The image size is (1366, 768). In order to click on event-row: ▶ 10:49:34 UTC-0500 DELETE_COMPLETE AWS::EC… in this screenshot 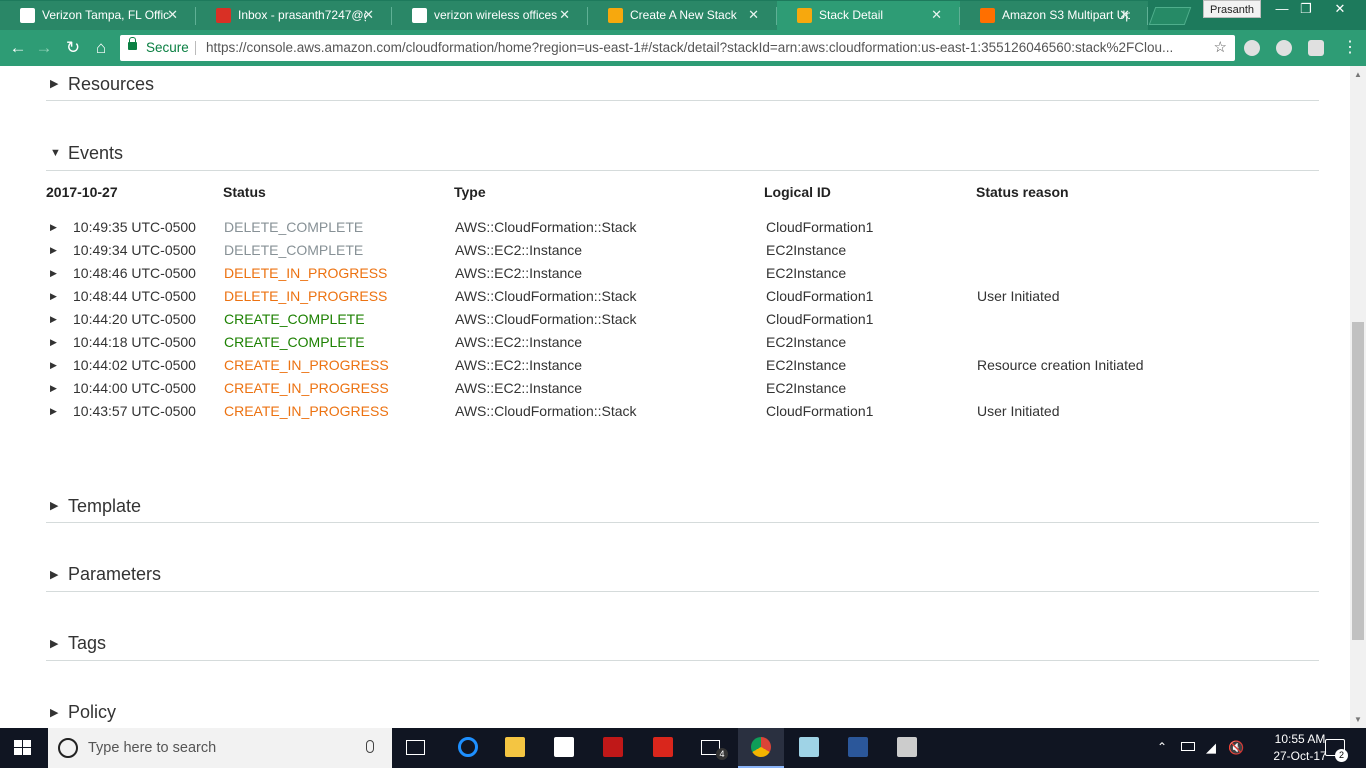, I will do `click(650, 253)`.